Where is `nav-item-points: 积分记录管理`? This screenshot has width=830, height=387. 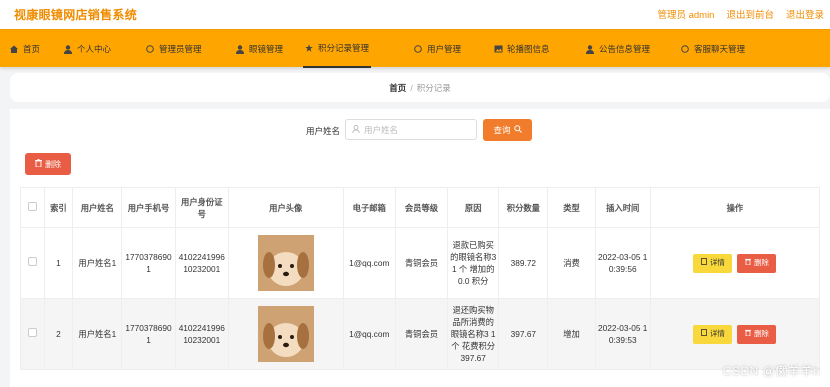
nav-item-points: 积分记录管理 is located at coordinates (337, 49).